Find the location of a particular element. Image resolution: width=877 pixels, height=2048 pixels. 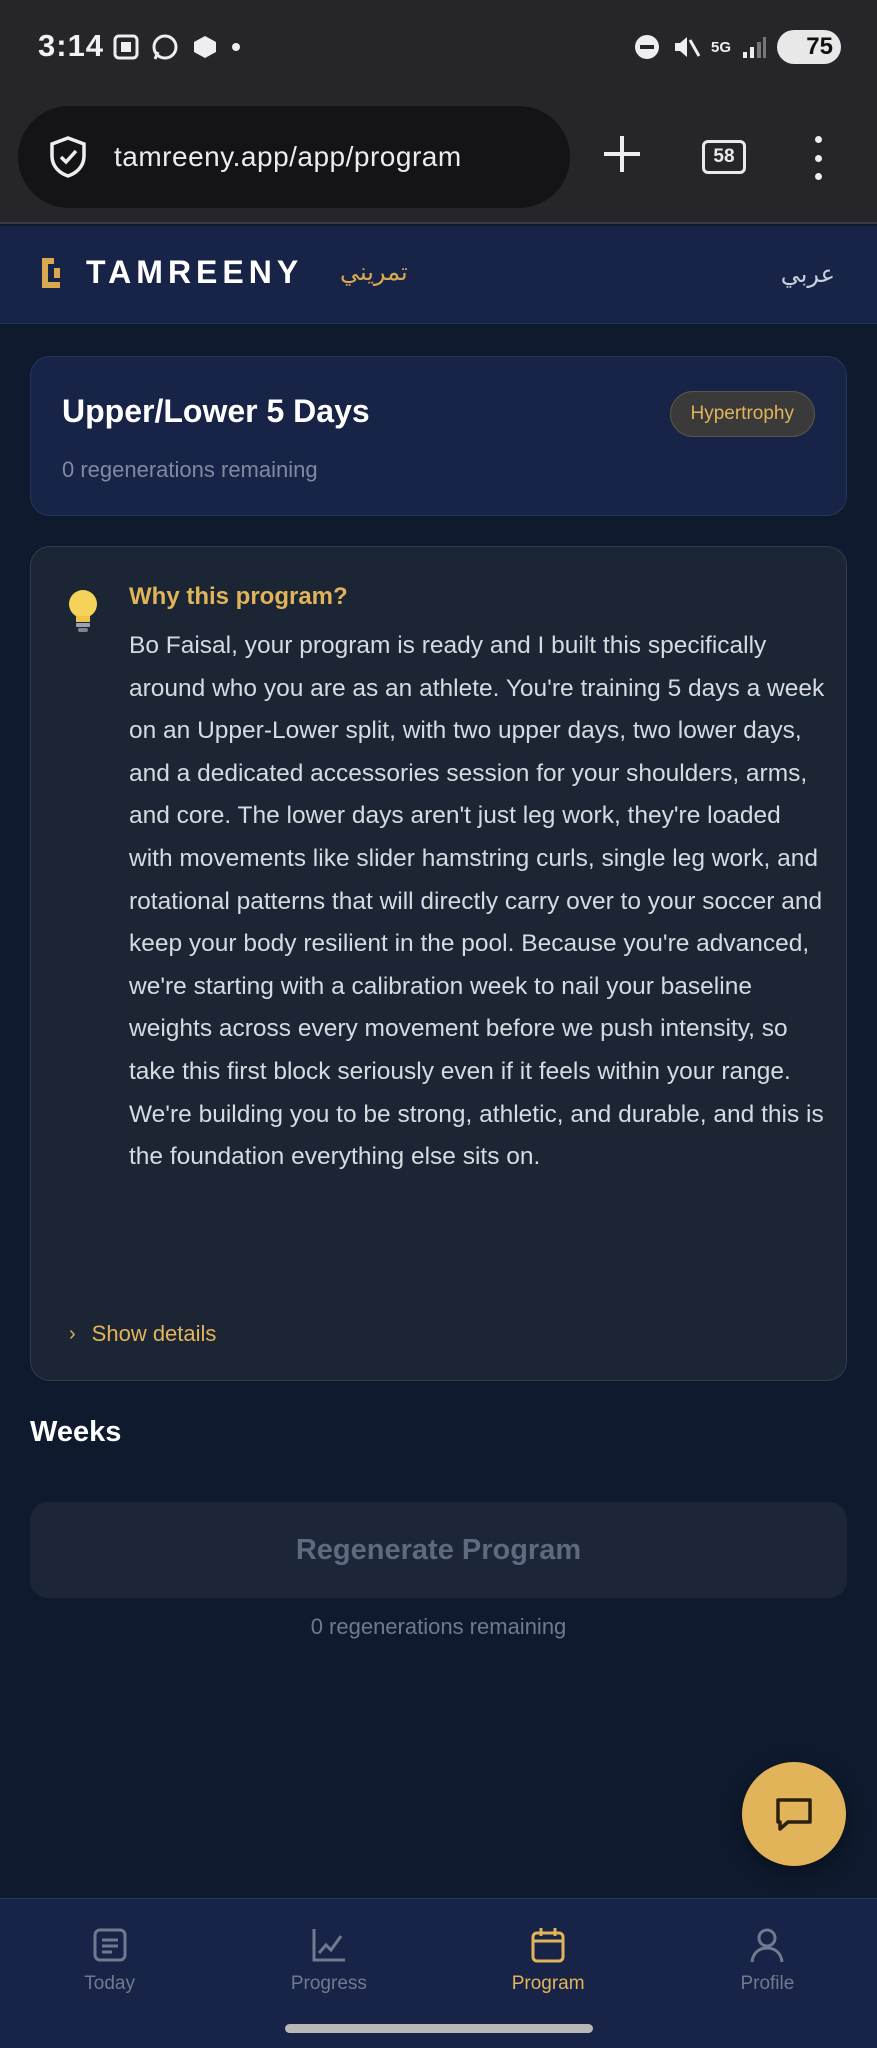

bottom-navigation: Today Progress Program Profile is located at coordinates (438, 1958).